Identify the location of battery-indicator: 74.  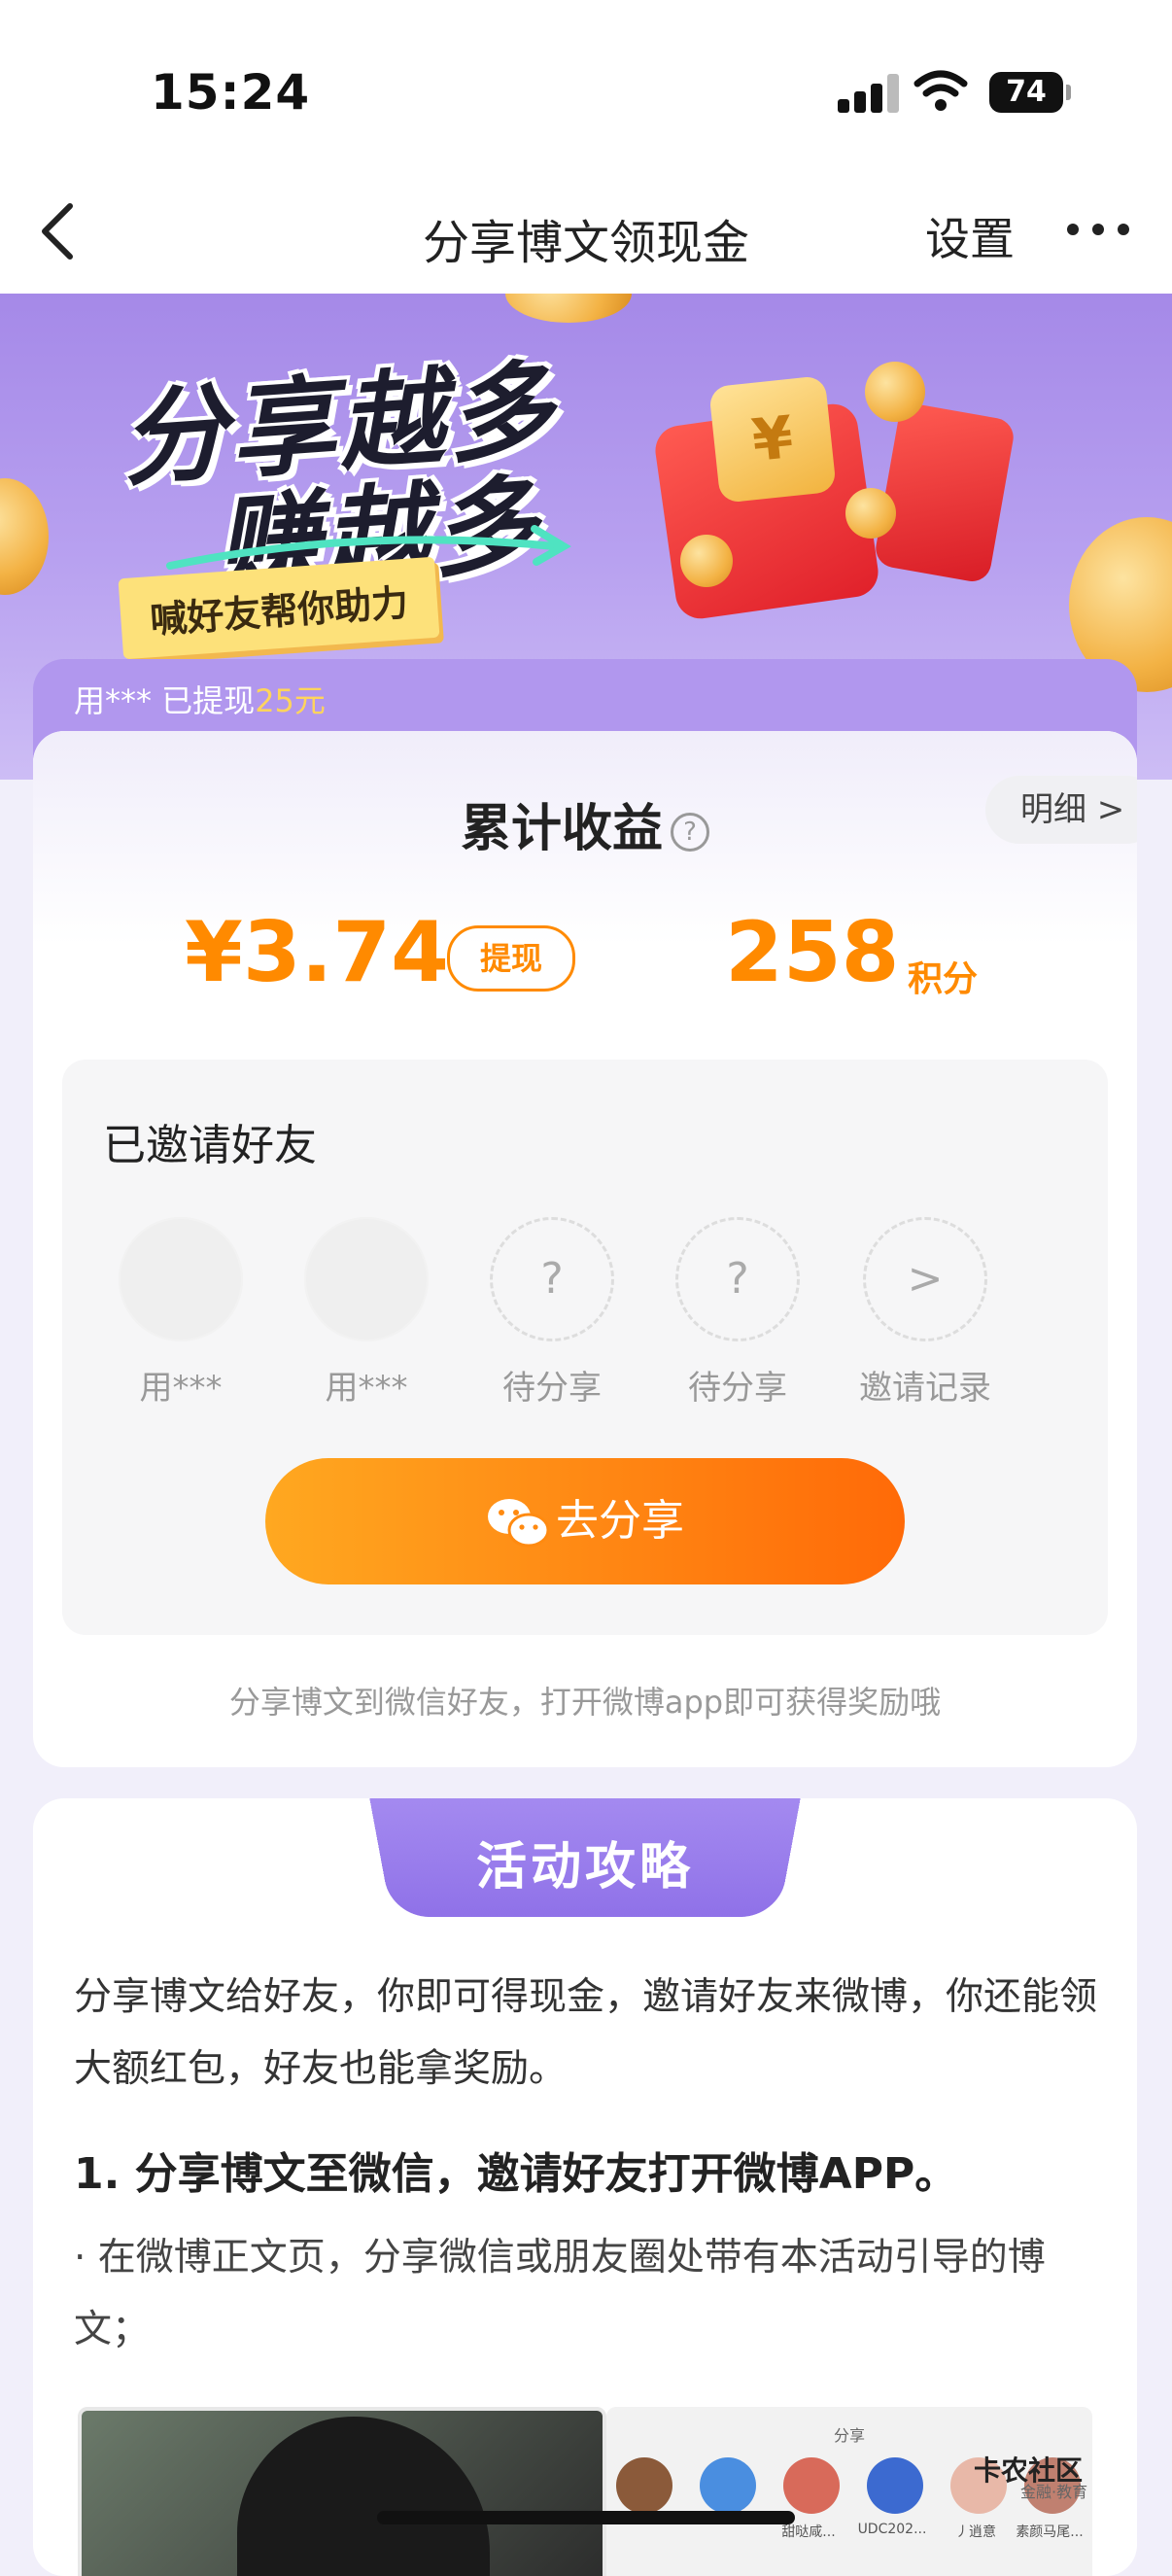
(1030, 92).